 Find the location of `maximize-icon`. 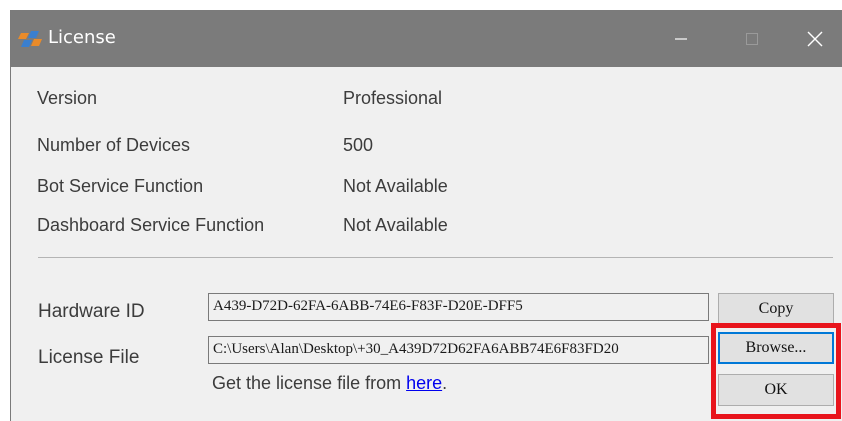

maximize-icon is located at coordinates (752, 38).